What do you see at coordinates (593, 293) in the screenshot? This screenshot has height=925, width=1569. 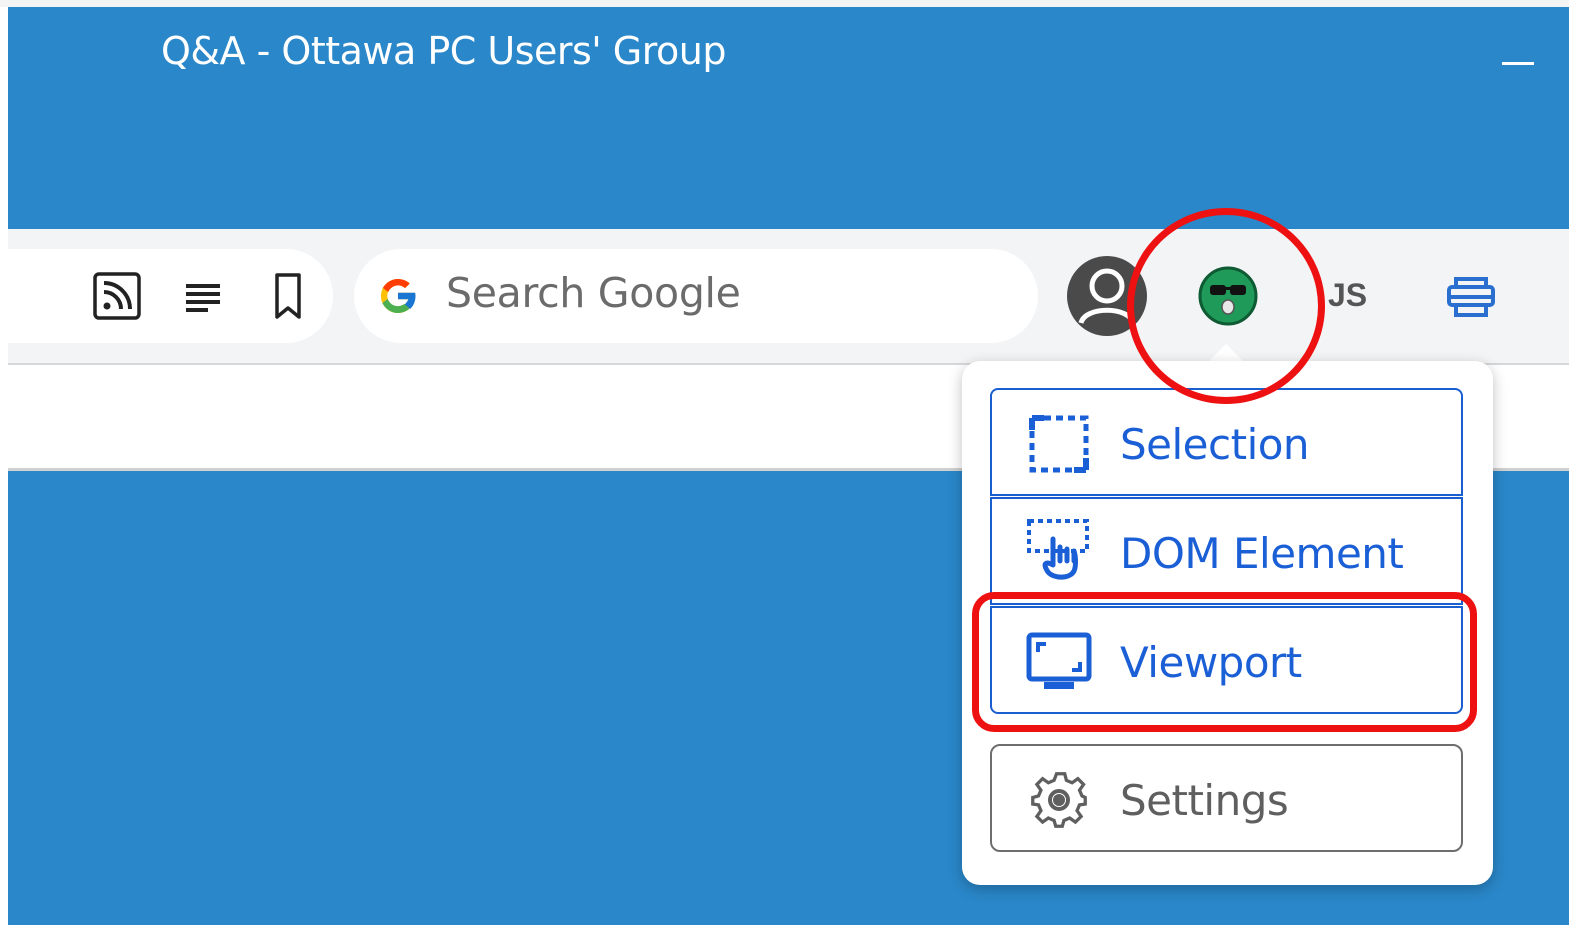 I see `search-placeholder: Search Google` at bounding box center [593, 293].